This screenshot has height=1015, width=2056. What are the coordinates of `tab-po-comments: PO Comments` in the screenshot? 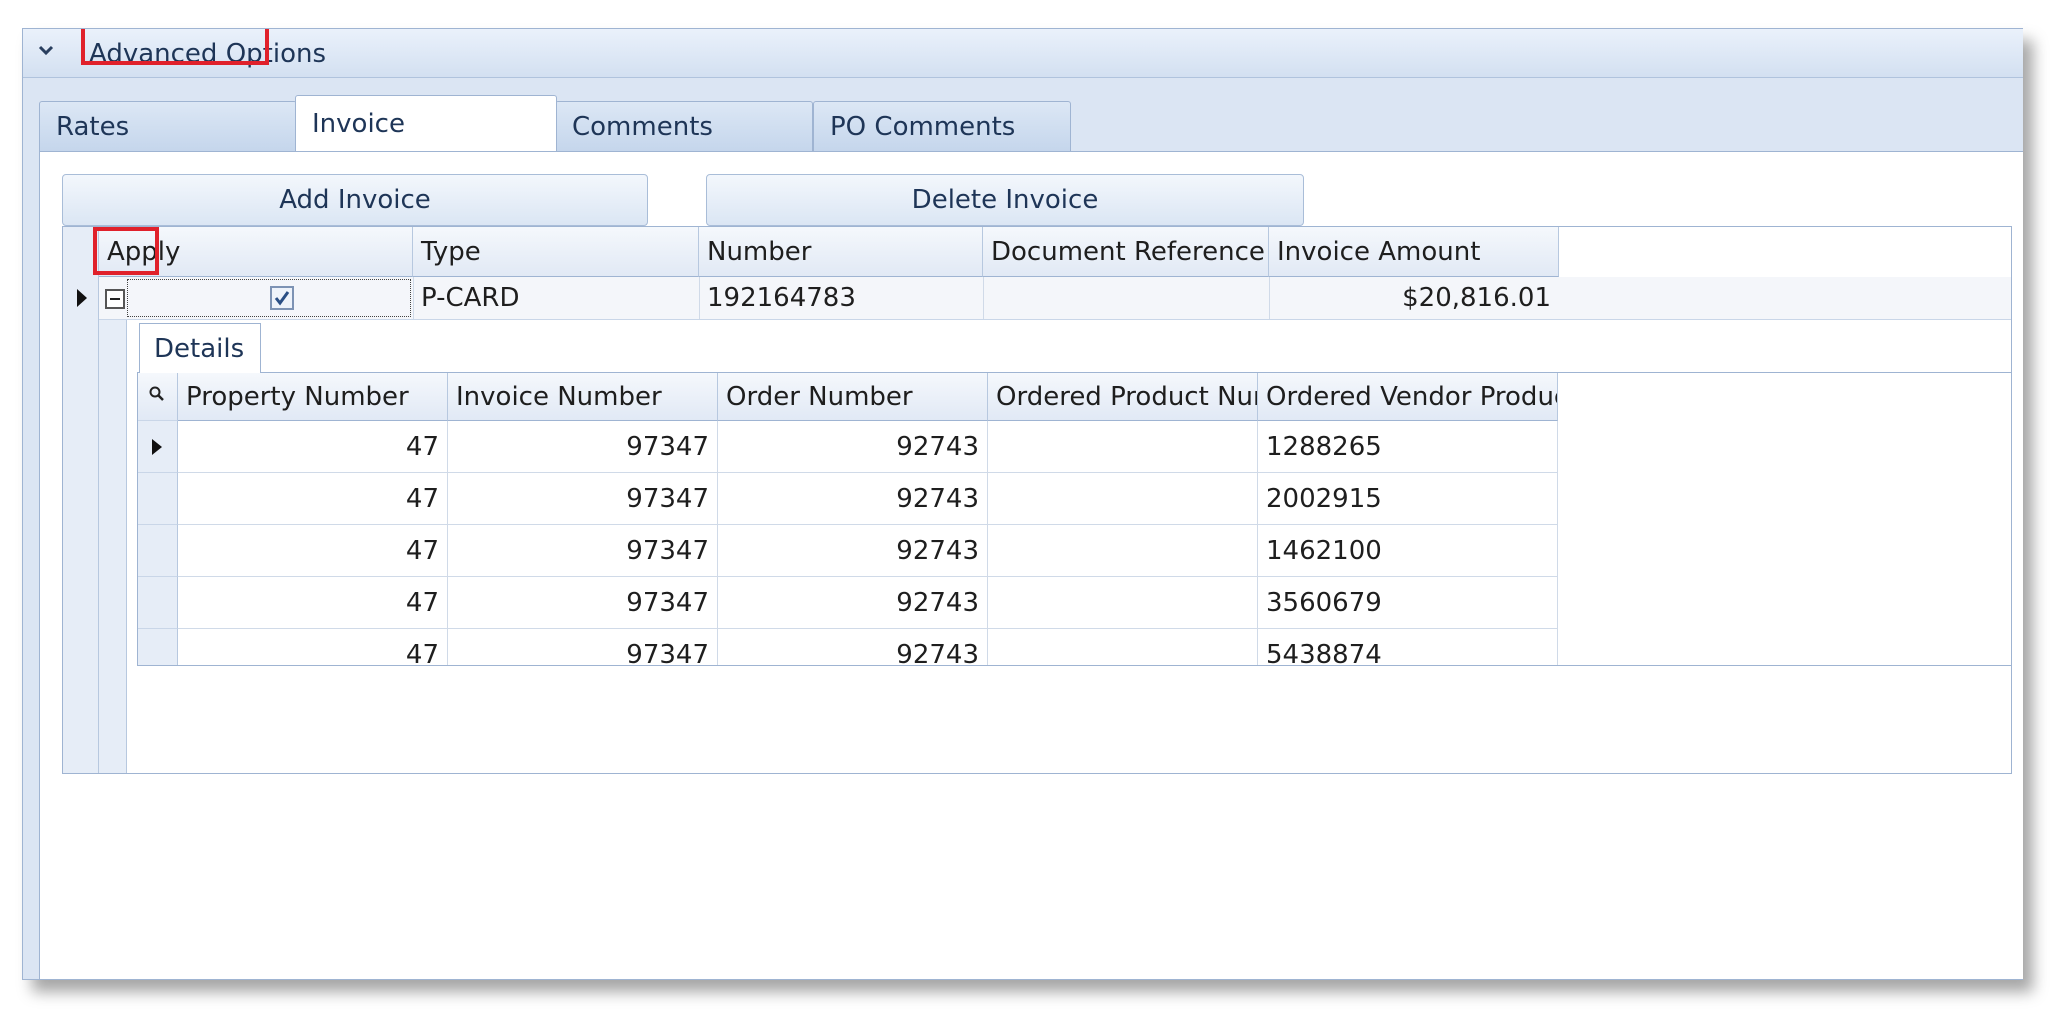 It's located at (942, 126).